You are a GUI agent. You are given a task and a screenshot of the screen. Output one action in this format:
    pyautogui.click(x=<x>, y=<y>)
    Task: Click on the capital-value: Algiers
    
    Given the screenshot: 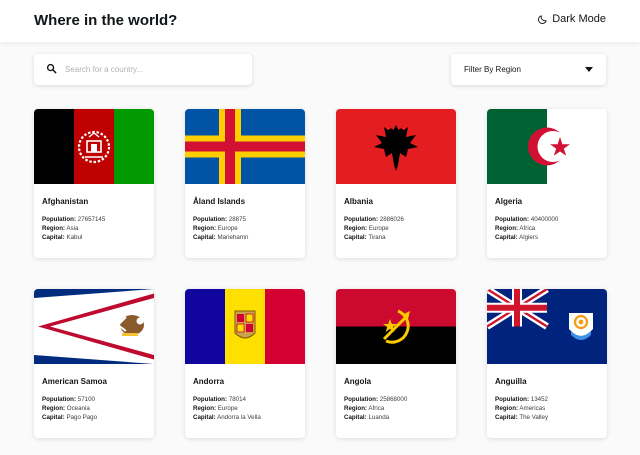 What is the action you would take?
    pyautogui.click(x=529, y=237)
    